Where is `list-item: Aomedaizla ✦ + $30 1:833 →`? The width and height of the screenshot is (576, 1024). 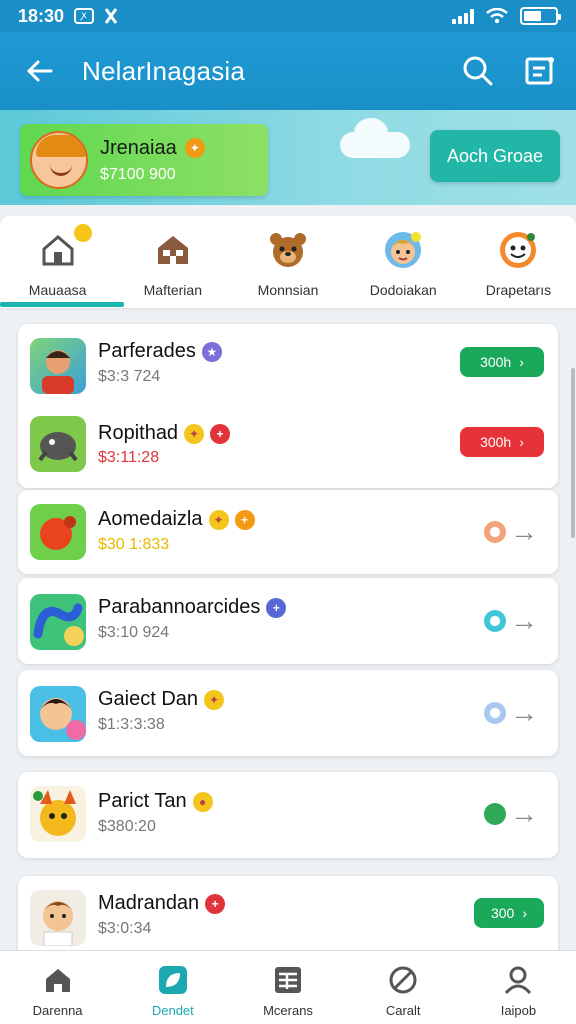 list-item: Aomedaizla ✦ + $30 1:833 → is located at coordinates (288, 530).